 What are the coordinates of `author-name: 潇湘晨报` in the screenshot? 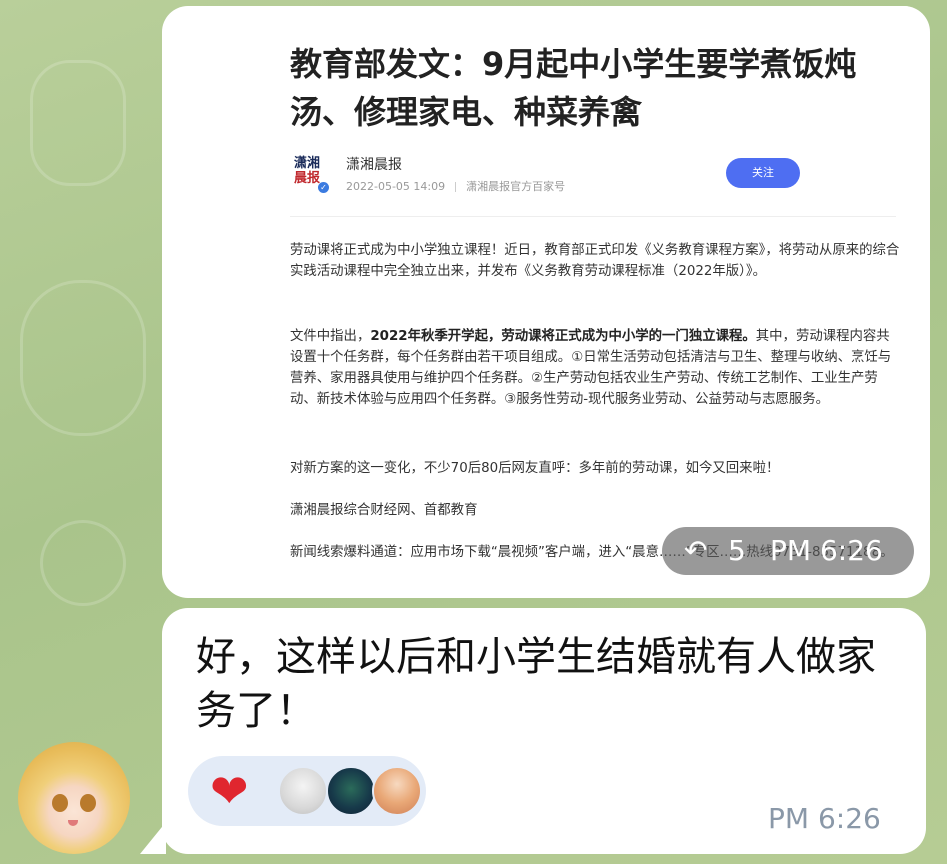 It's located at (374, 165).